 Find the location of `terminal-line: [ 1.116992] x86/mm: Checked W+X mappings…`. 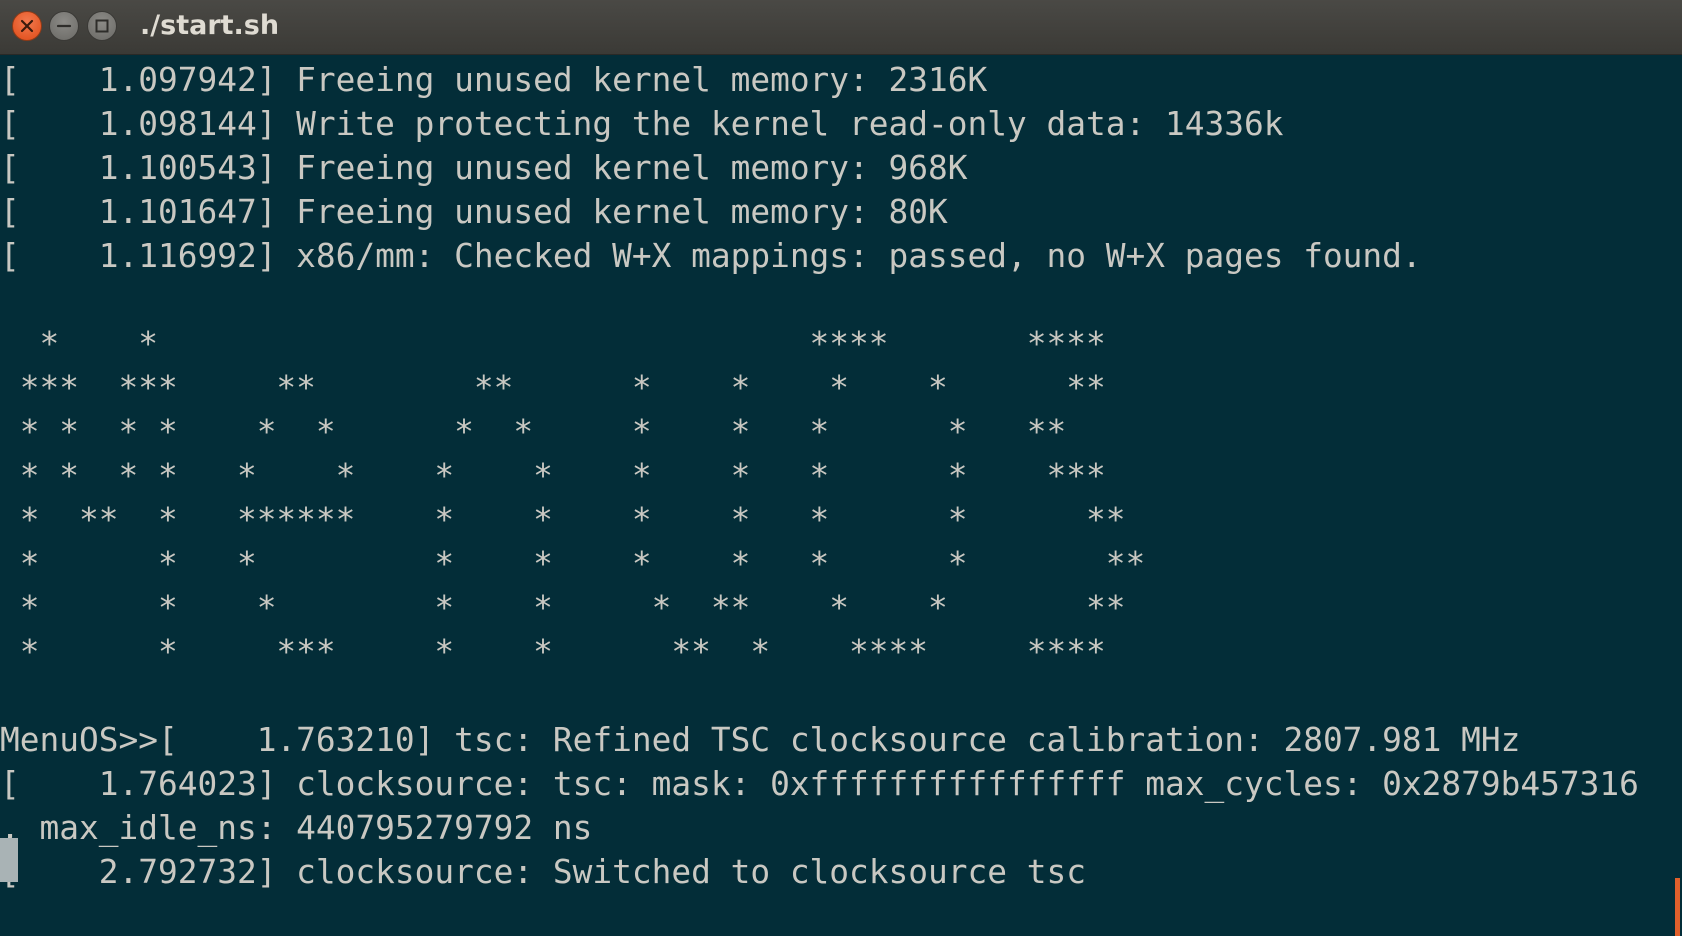

terminal-line: [ 1.116992] x86/mm: Checked W+X mappings… is located at coordinates (711, 256).